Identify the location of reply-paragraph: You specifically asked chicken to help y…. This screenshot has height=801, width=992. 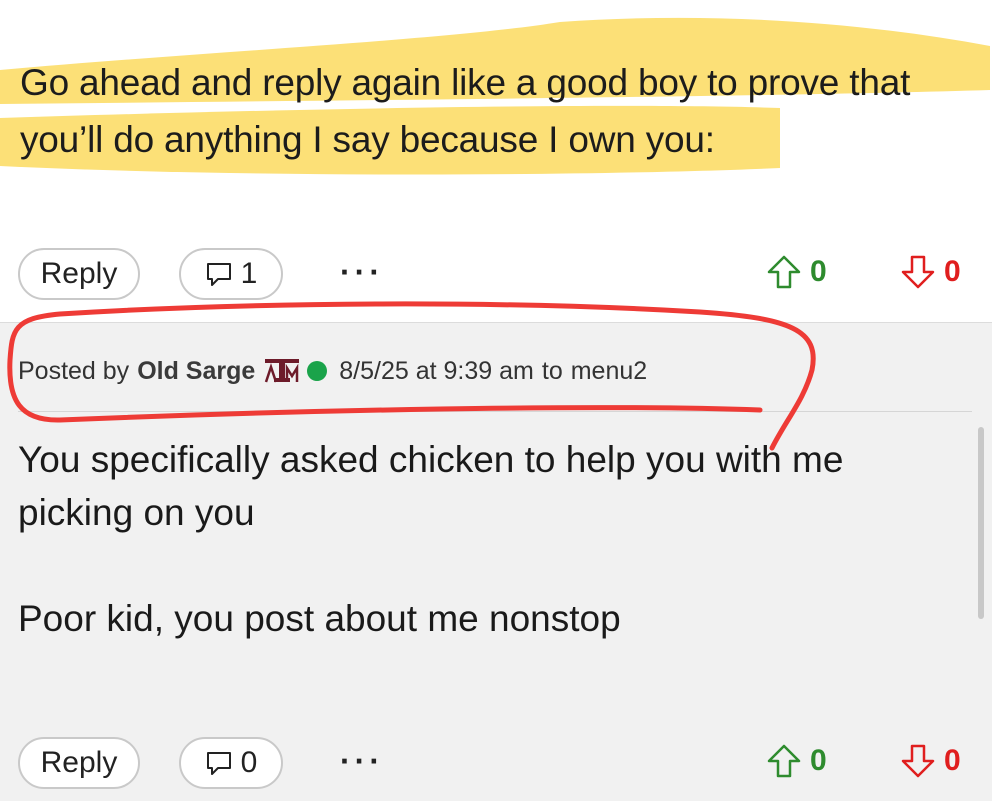
(431, 486).